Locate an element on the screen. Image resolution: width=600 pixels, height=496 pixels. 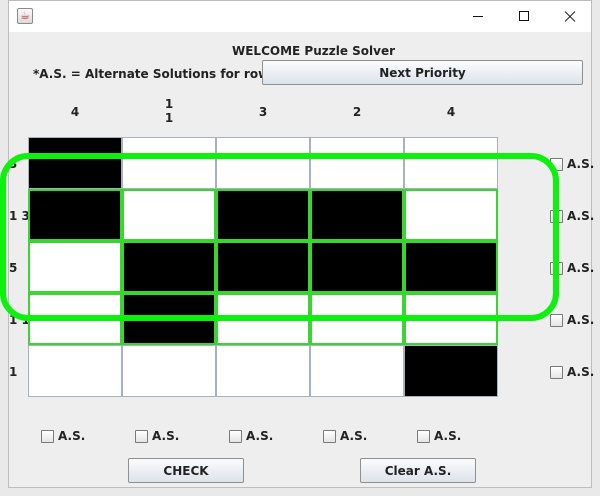
alternate-solutions-note: *A.S. = Alternate Solutions for row/col is located at coordinates (163, 74).